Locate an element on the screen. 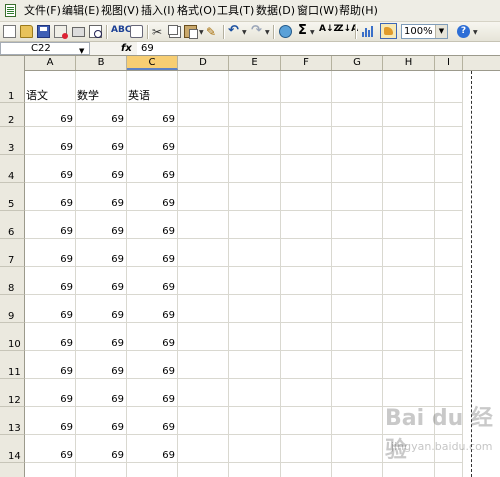 Image resolution: width=500 pixels, height=477 pixels. cell-a5: 69 is located at coordinates (50, 197).